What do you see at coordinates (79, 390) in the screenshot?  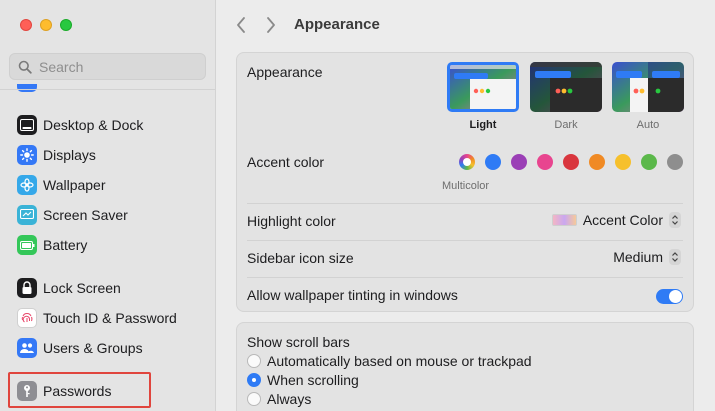 I see `annotation-highlight-box` at bounding box center [79, 390].